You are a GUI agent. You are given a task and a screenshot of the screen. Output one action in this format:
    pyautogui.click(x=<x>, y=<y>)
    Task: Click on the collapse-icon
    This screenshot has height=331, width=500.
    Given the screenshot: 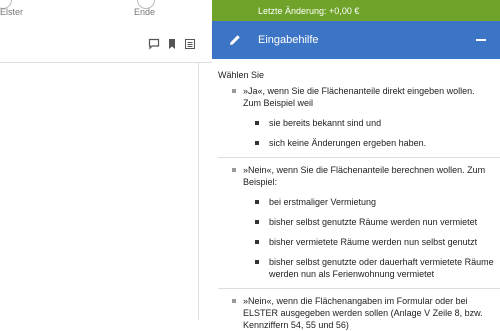 What is the action you would take?
    pyautogui.click(x=481, y=40)
    